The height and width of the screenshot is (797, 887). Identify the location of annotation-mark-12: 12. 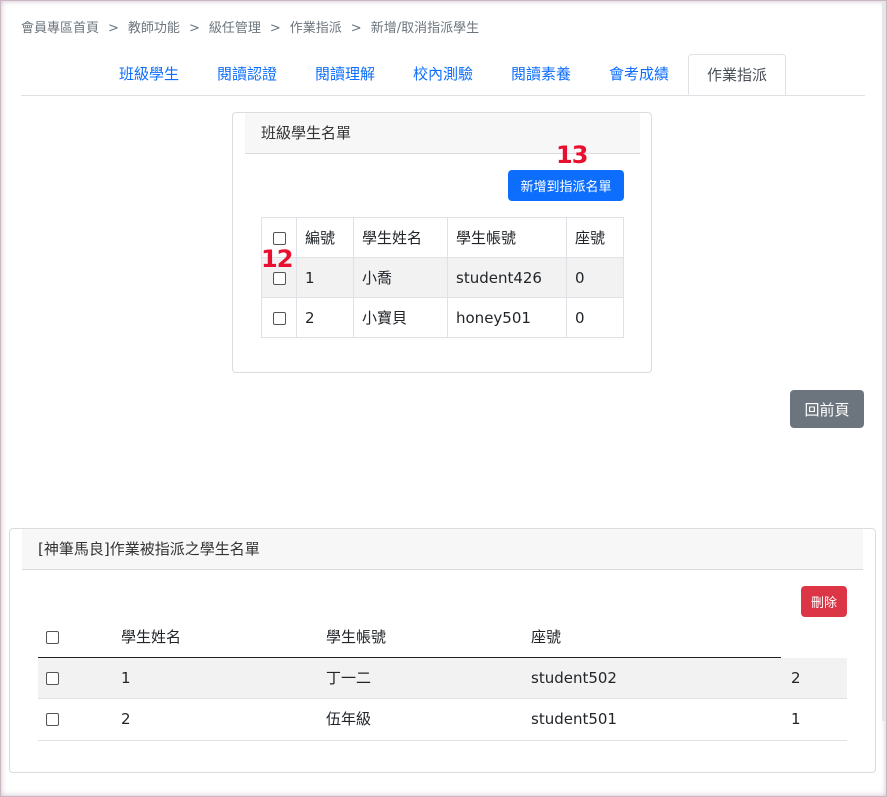
(277, 259).